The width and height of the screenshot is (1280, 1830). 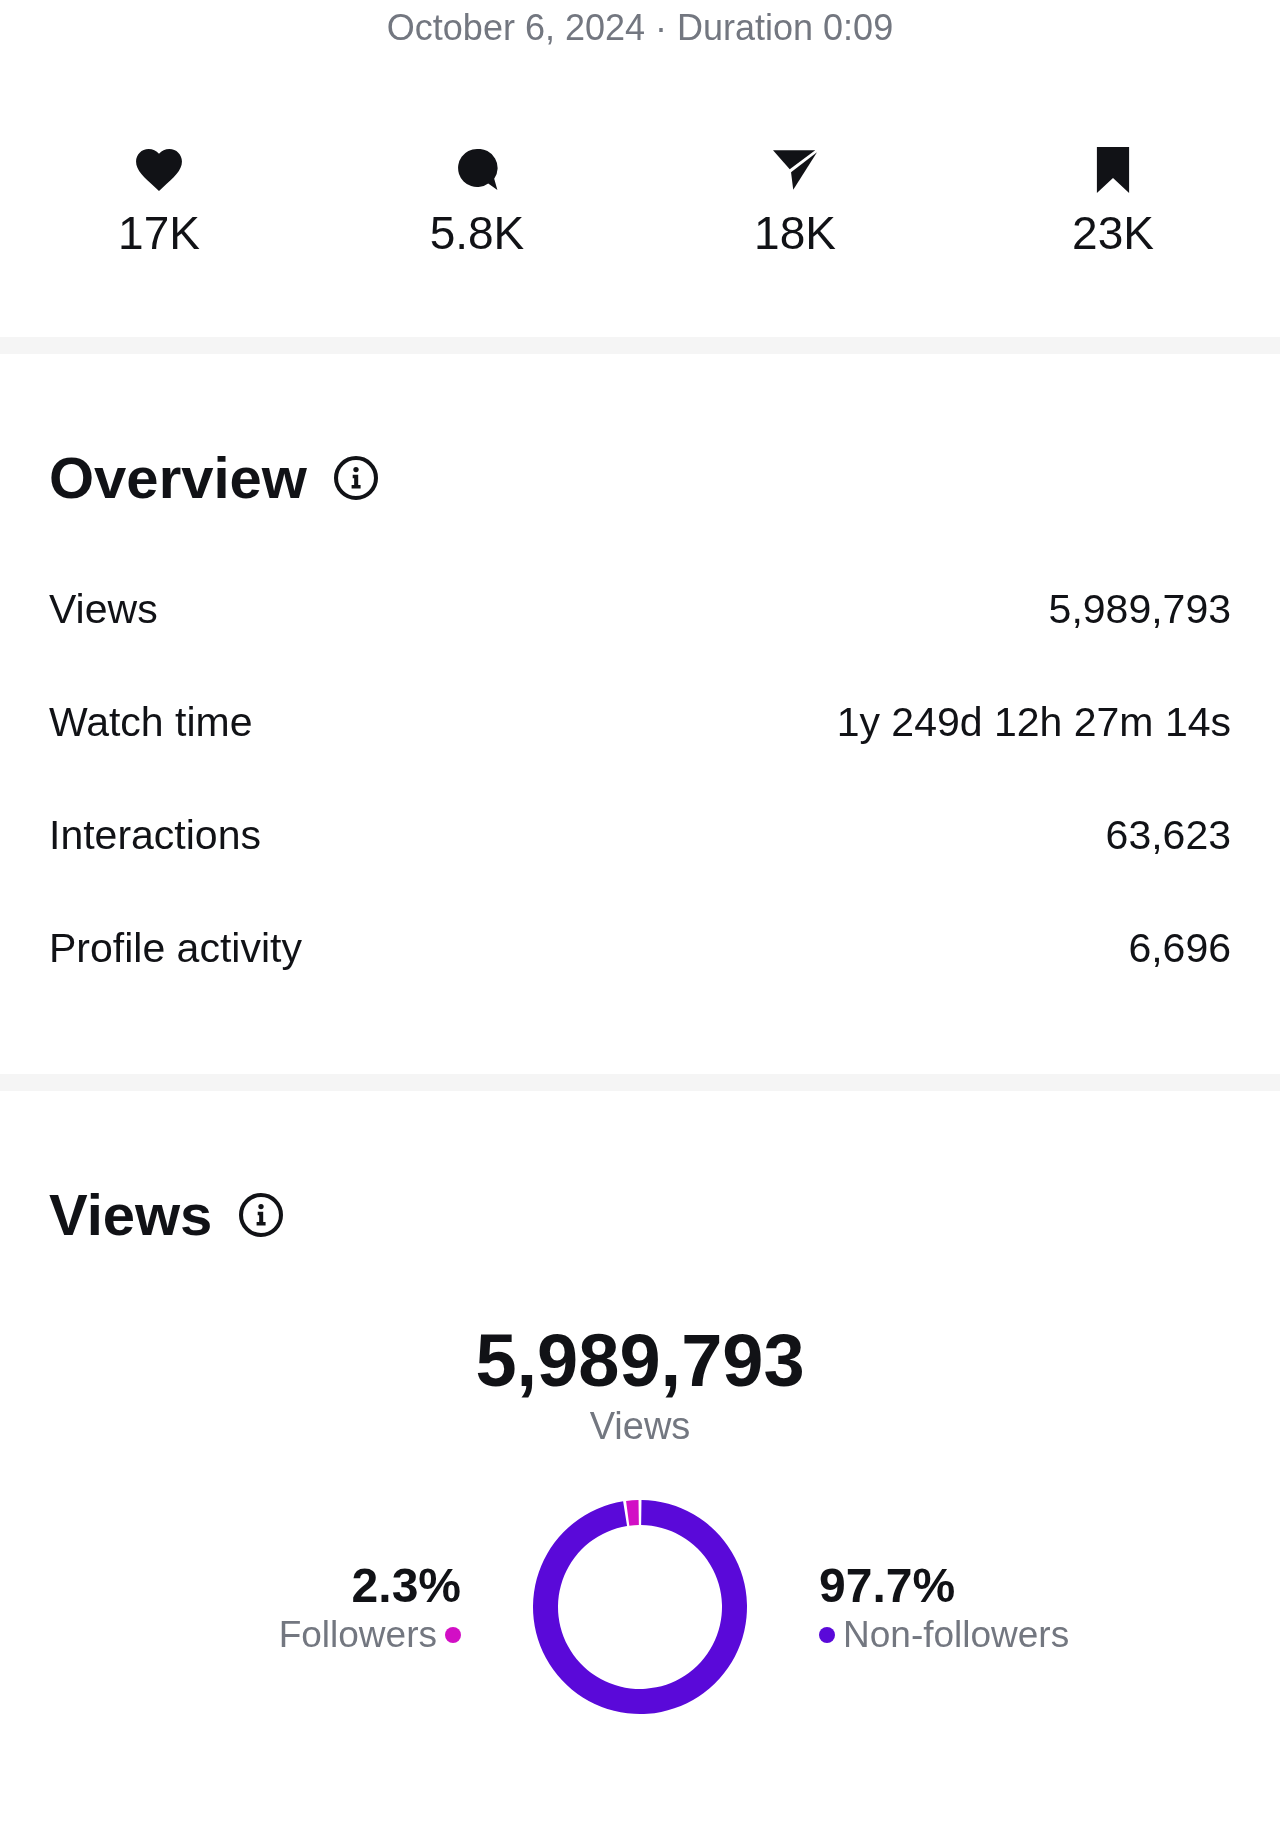 I want to click on section-title: Views, so click(x=131, y=1215).